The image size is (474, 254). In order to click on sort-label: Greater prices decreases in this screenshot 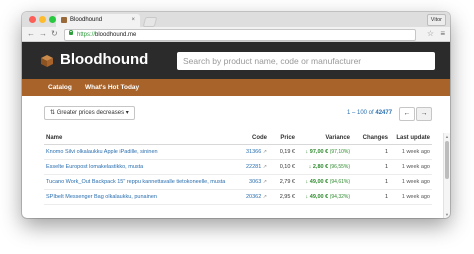, I will do `click(90, 113)`.